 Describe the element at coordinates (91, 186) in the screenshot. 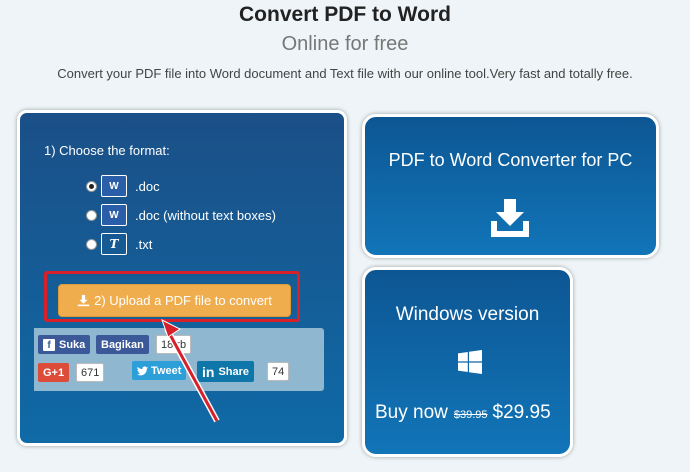

I see `radio-doc` at that location.